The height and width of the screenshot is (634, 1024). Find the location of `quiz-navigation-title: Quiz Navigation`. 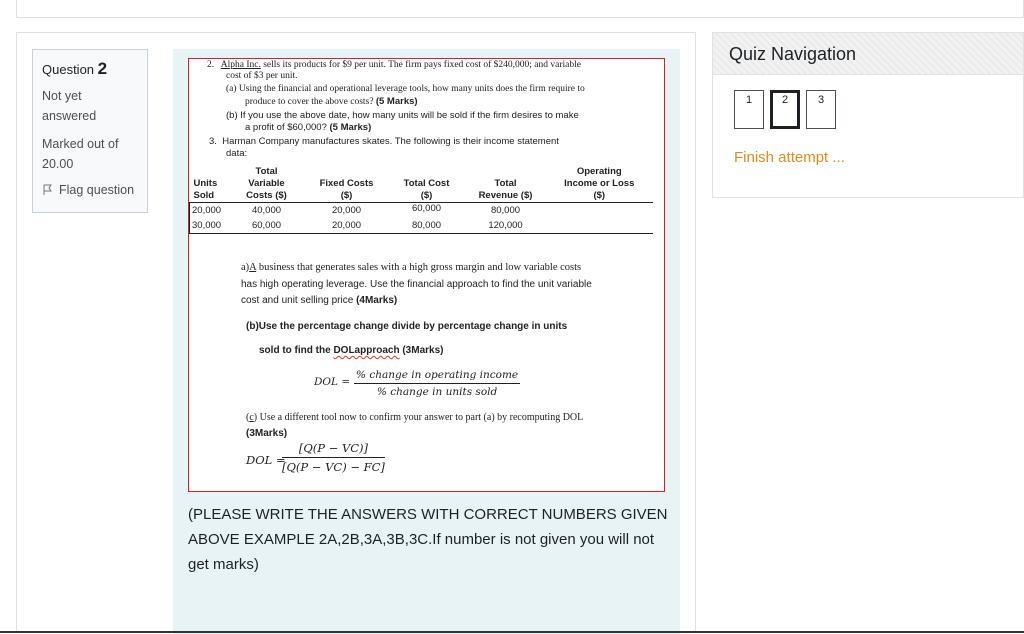

quiz-navigation-title: Quiz Navigation is located at coordinates (868, 54).